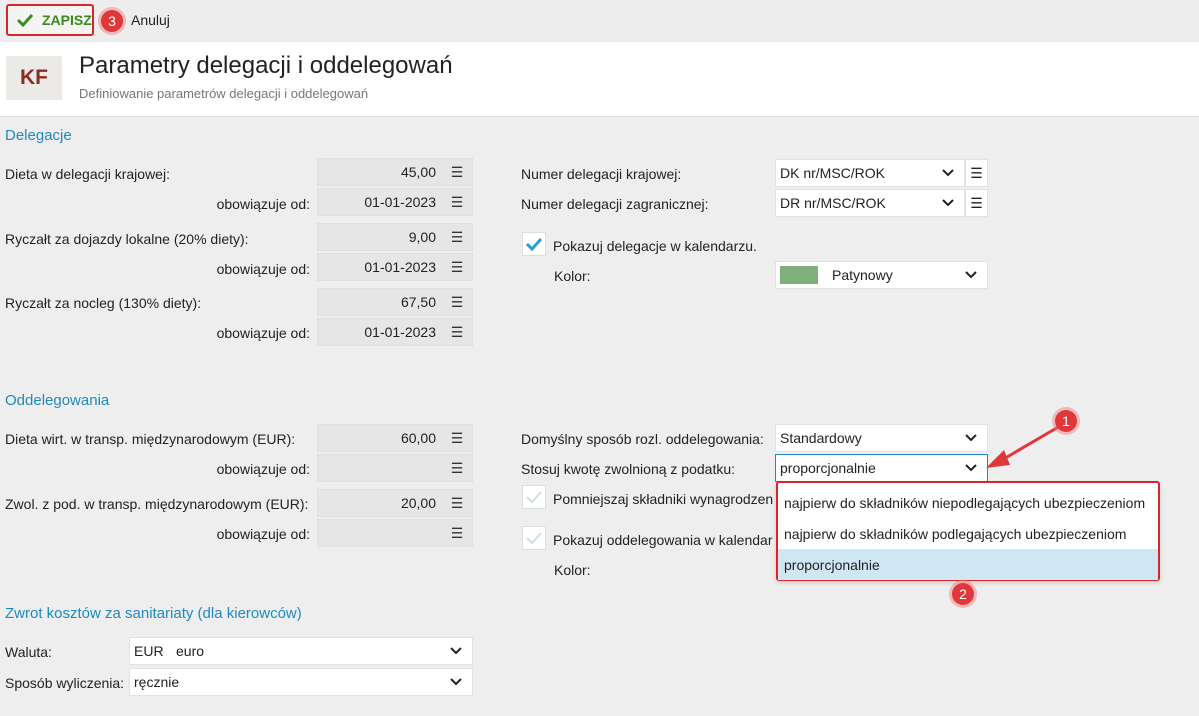 This screenshot has width=1199, height=716. I want to click on section-title-oddelegowania: Oddelegowania, so click(57, 400).